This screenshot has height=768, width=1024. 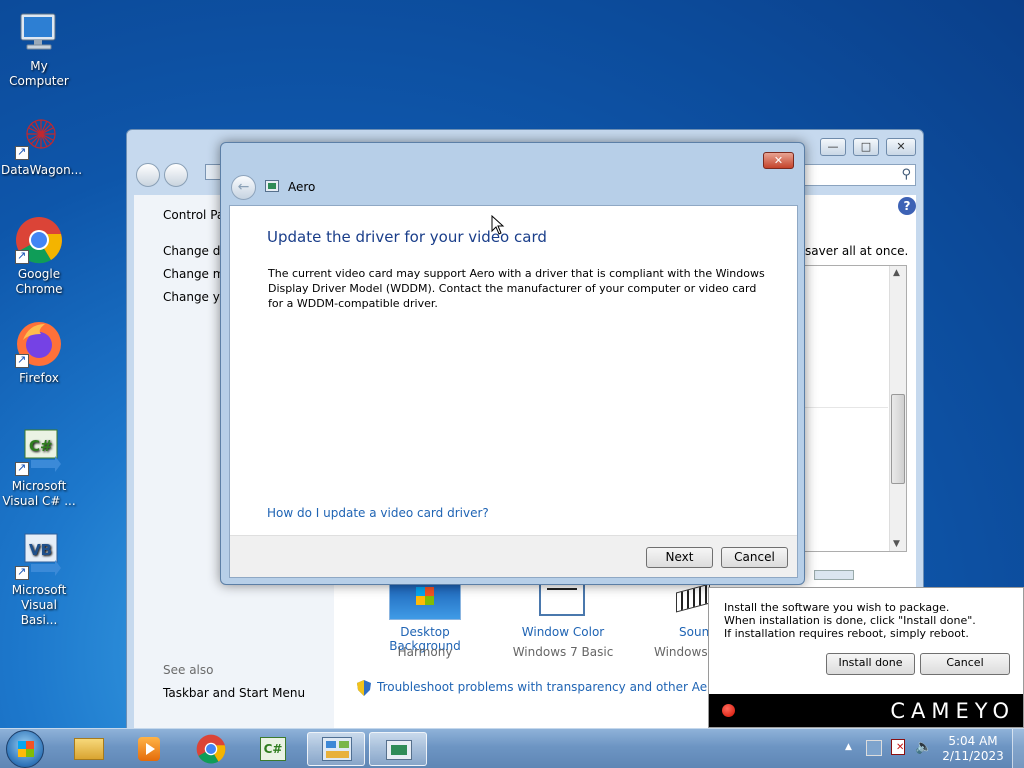 I want to click on start-button, so click(x=25, y=749).